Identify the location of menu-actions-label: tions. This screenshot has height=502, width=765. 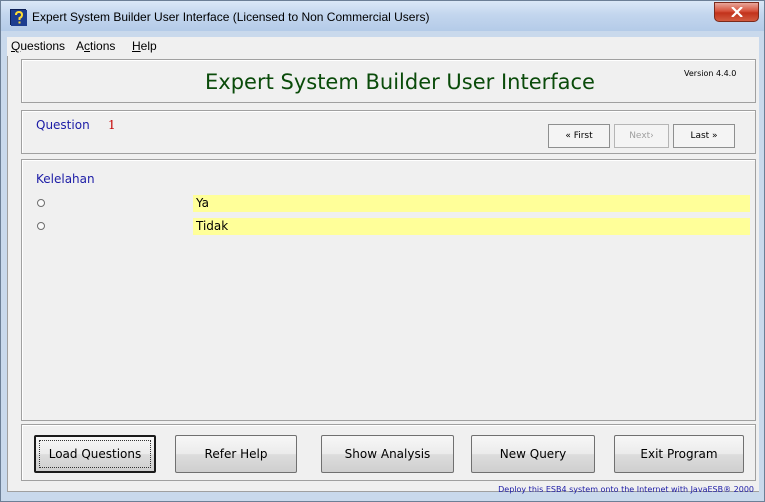
(103, 46).